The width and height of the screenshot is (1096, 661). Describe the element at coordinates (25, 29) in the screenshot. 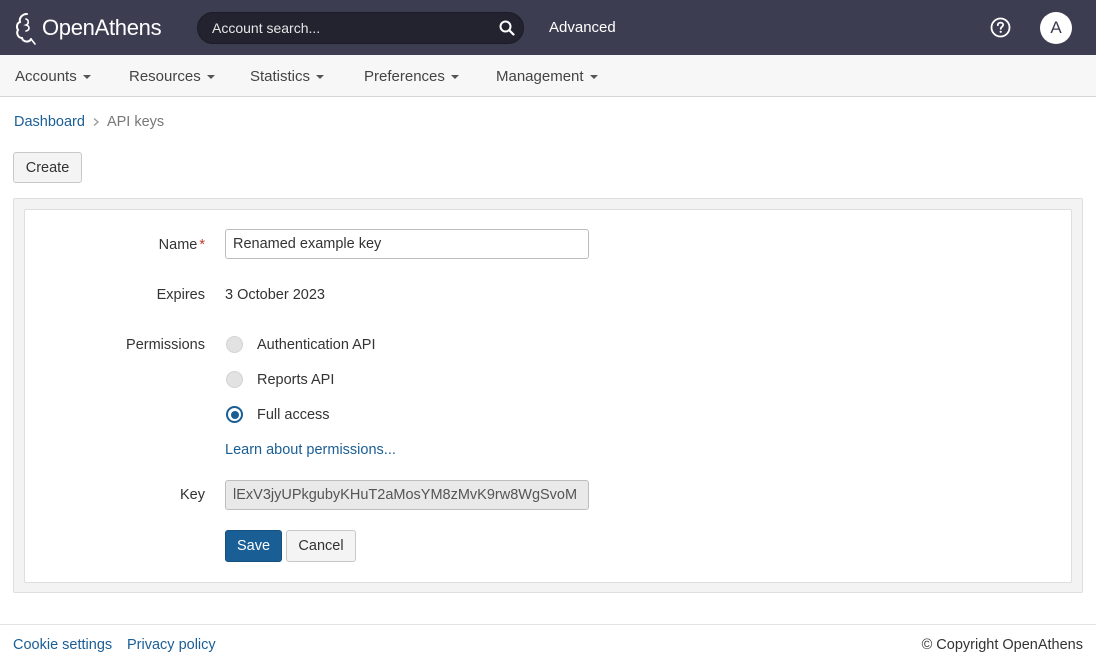

I see `openathens-logo-icon` at that location.